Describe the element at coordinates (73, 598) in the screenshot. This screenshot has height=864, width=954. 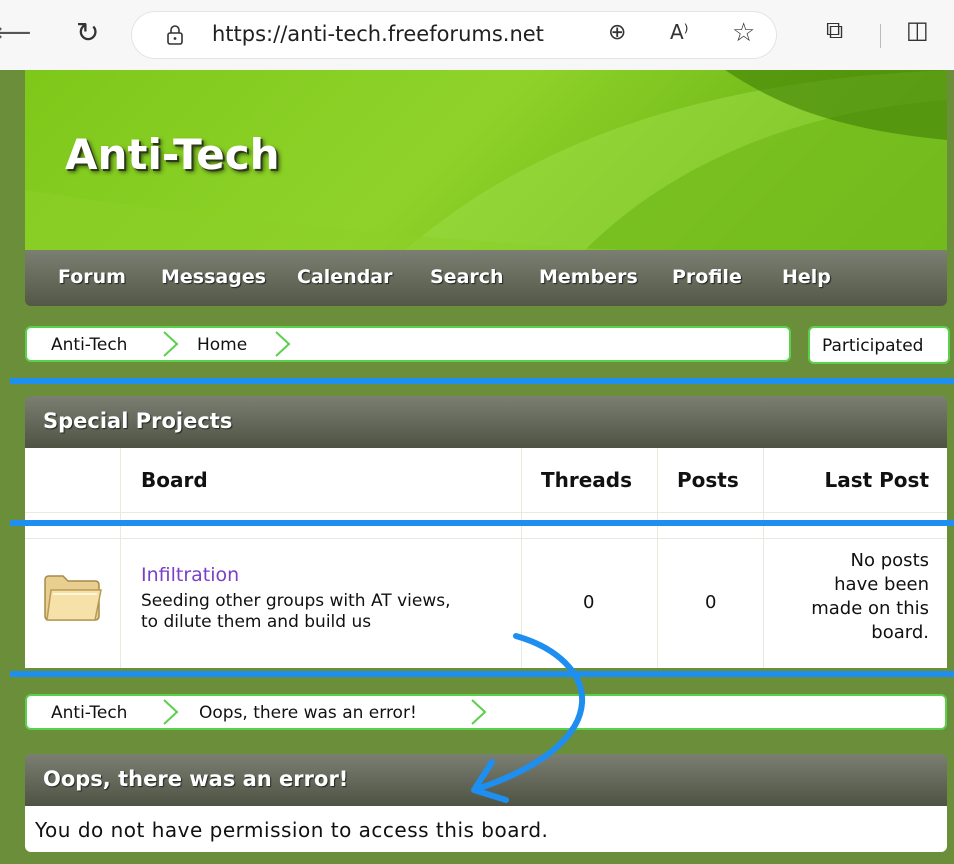
I see `folder-icon` at that location.